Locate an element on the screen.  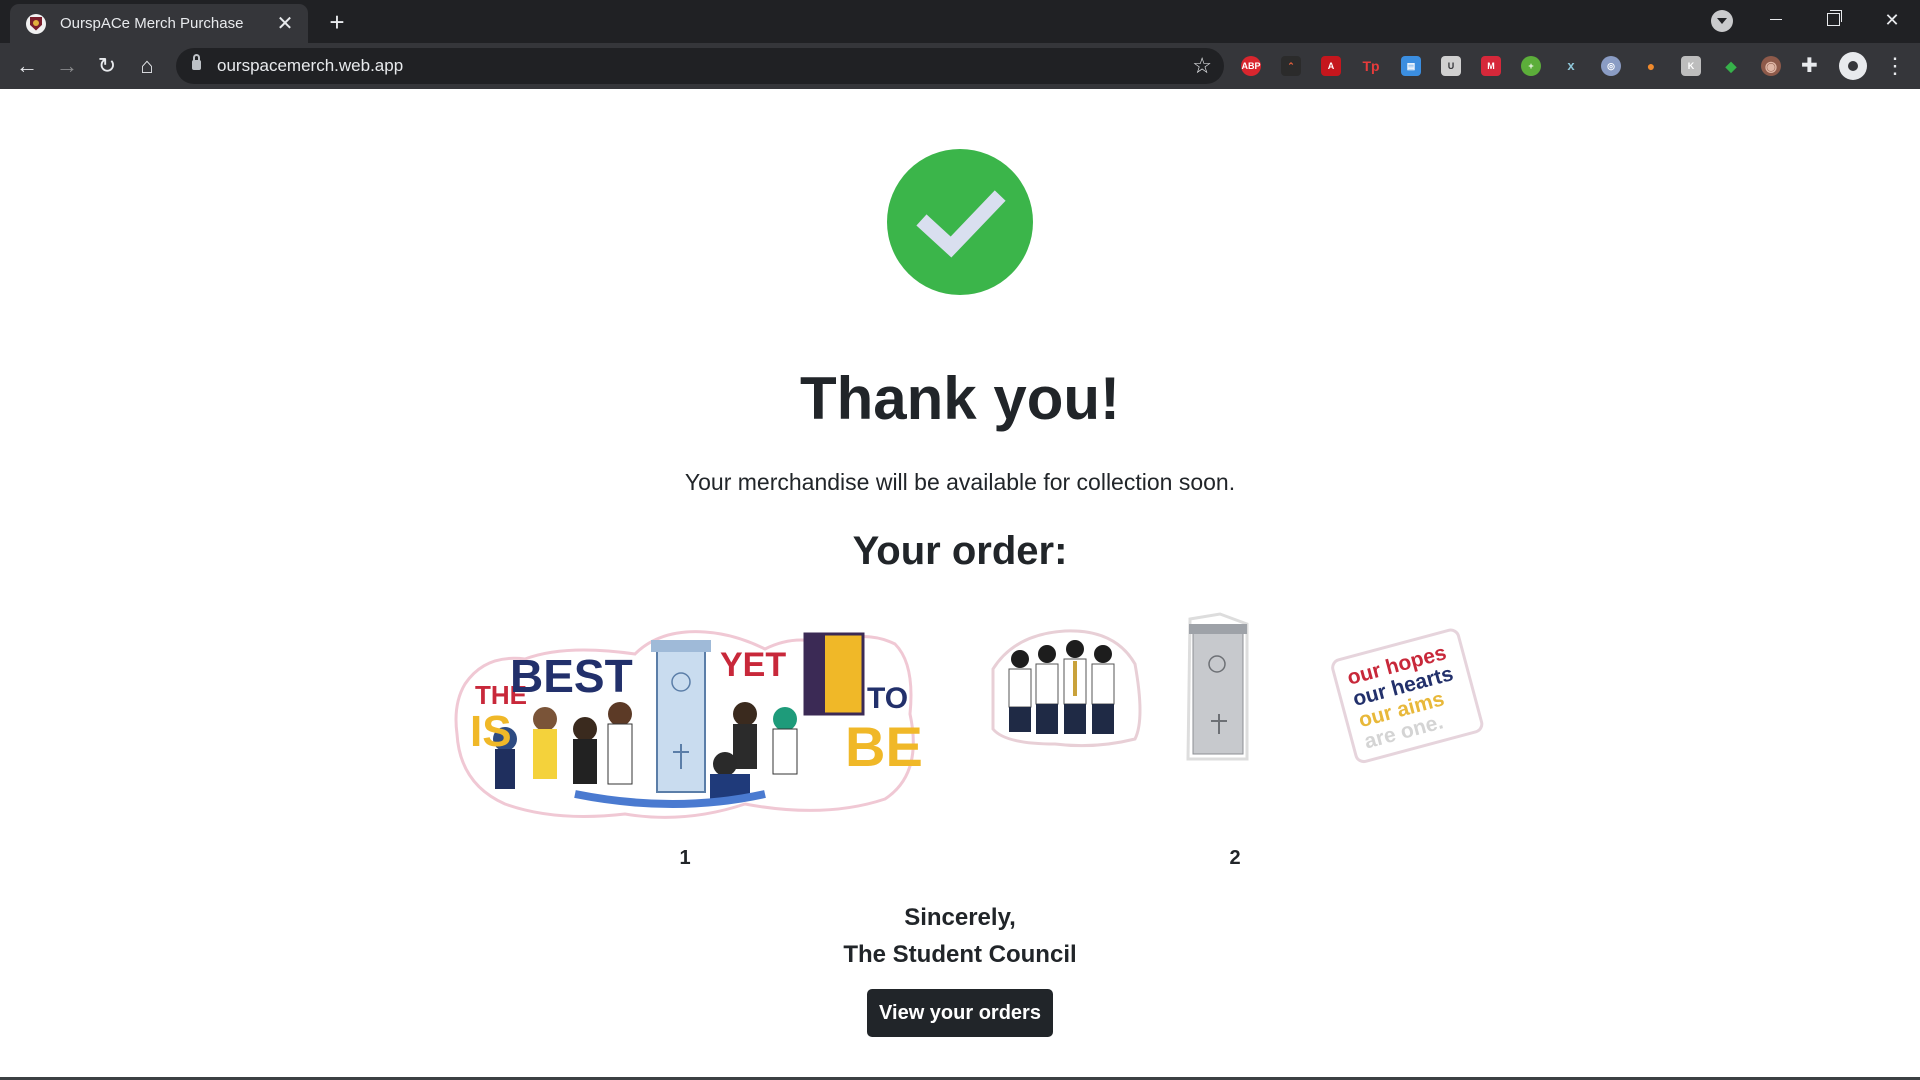
reload-icon: ↻ is located at coordinates (107, 66).